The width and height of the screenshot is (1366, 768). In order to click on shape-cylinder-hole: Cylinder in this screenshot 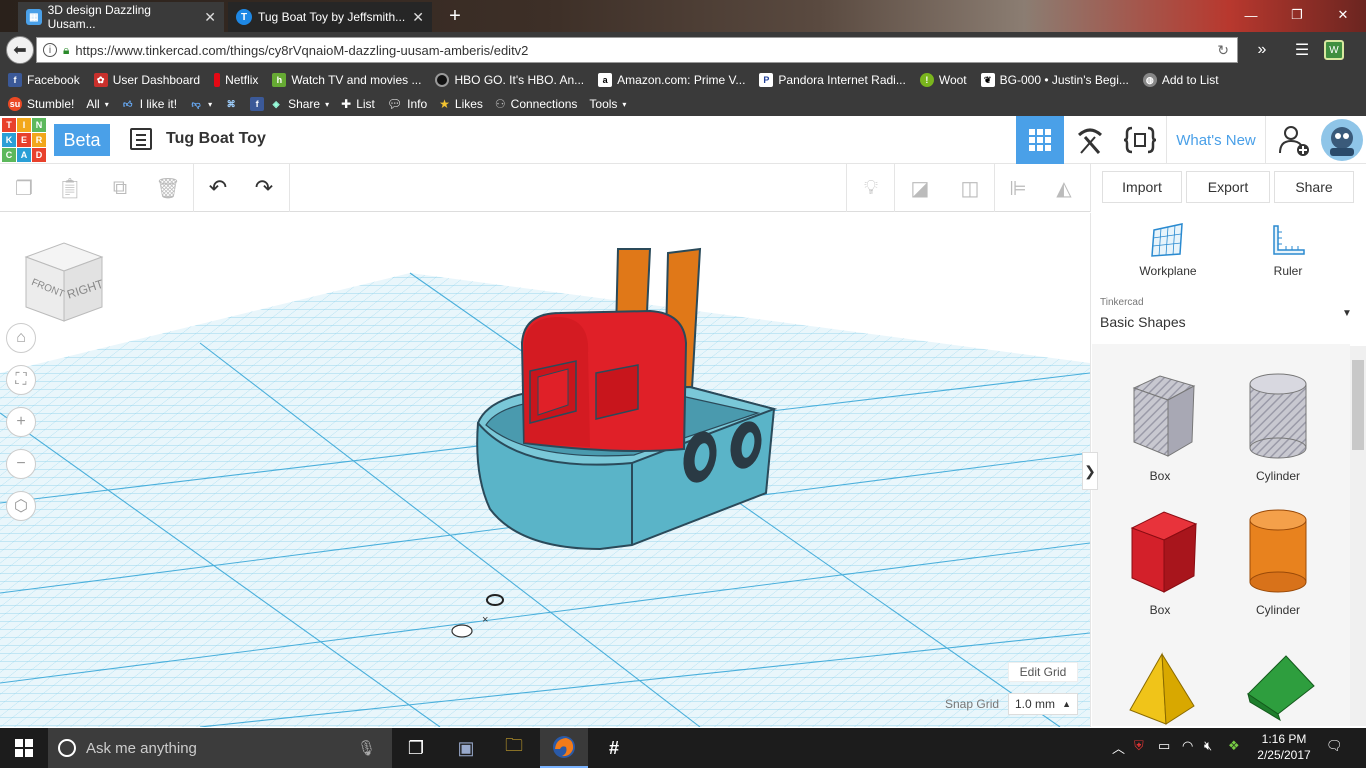, I will do `click(1278, 426)`.